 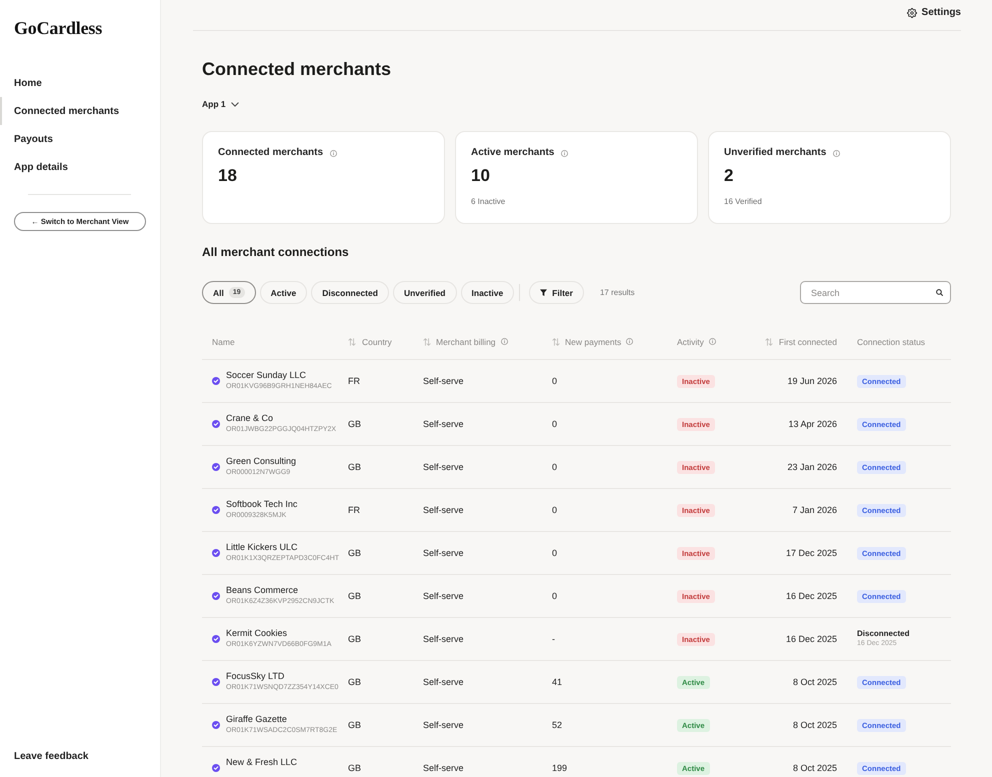 What do you see at coordinates (223, 341) in the screenshot?
I see `column-header: Name` at bounding box center [223, 341].